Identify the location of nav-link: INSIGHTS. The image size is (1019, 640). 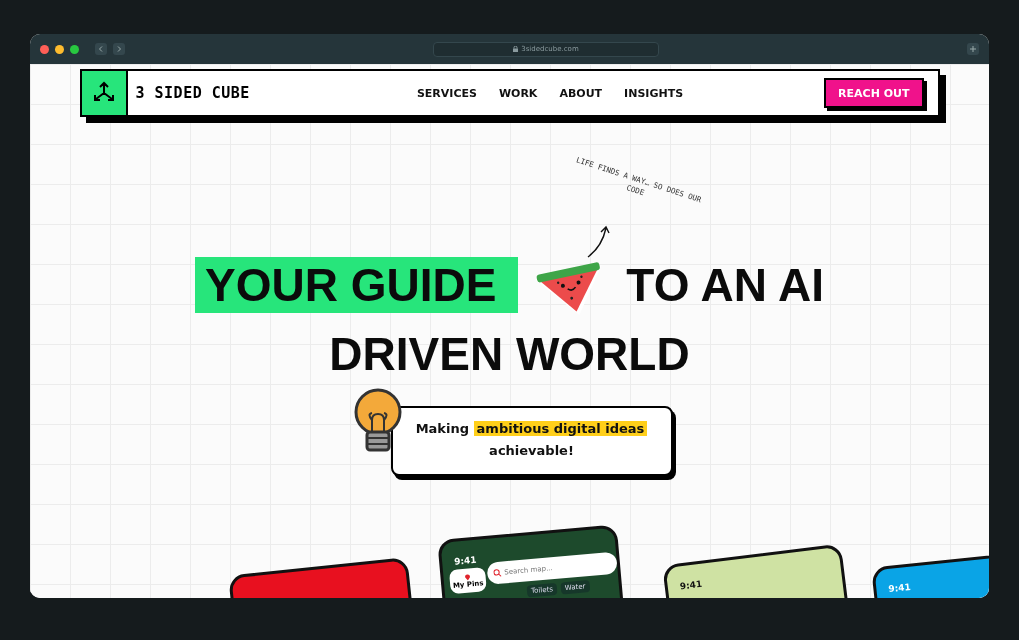
(654, 93).